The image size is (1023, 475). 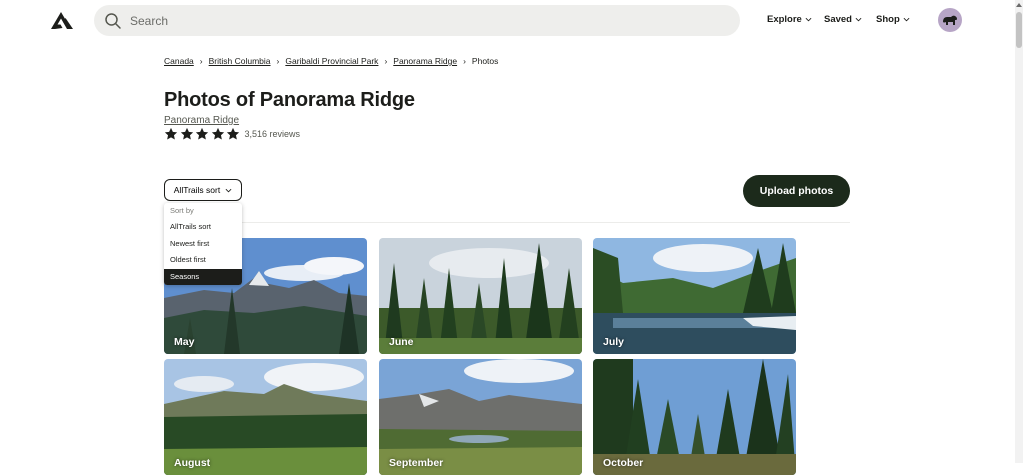 I want to click on sort-dropdown-button: AllTrails sort, so click(x=203, y=190).